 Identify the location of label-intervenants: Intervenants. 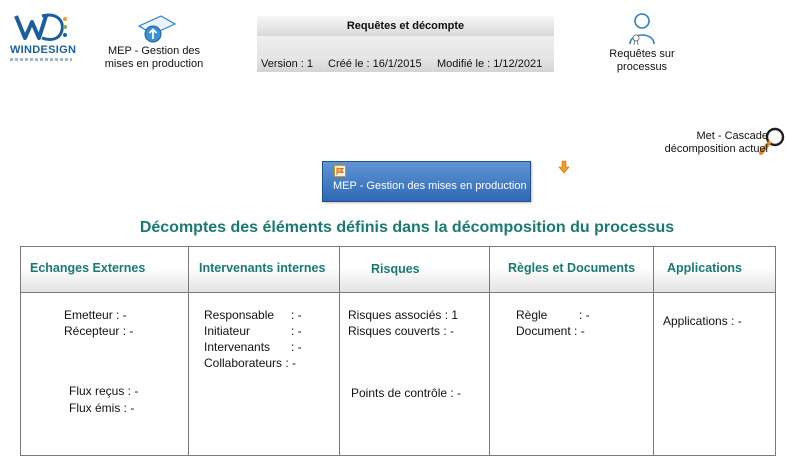
(237, 347).